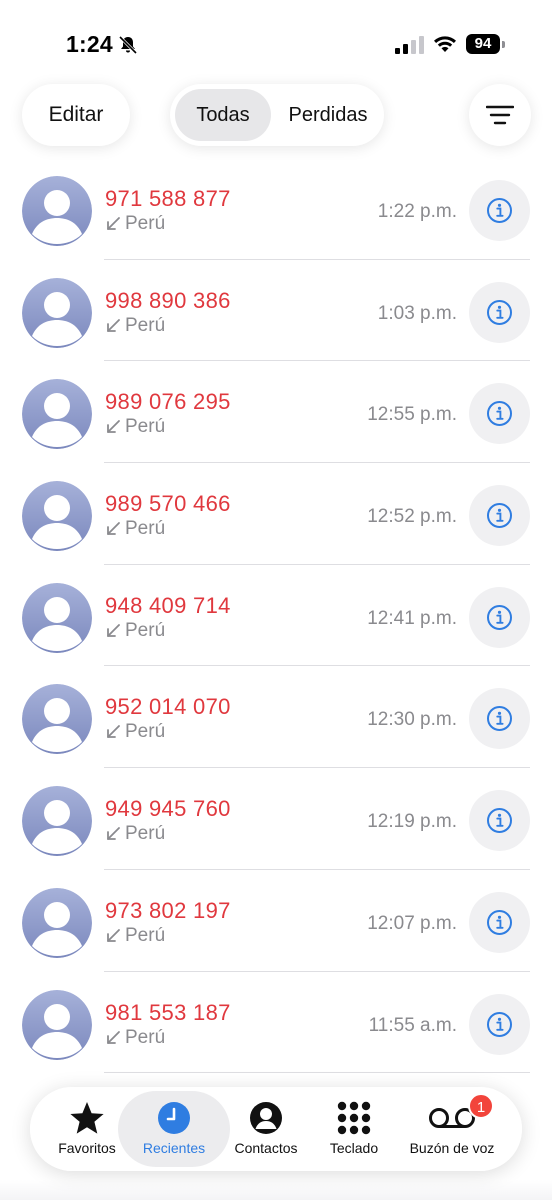 The width and height of the screenshot is (552, 1200). I want to click on call-row: 948 409 714 Perú 12:41 p.m., so click(276, 616).